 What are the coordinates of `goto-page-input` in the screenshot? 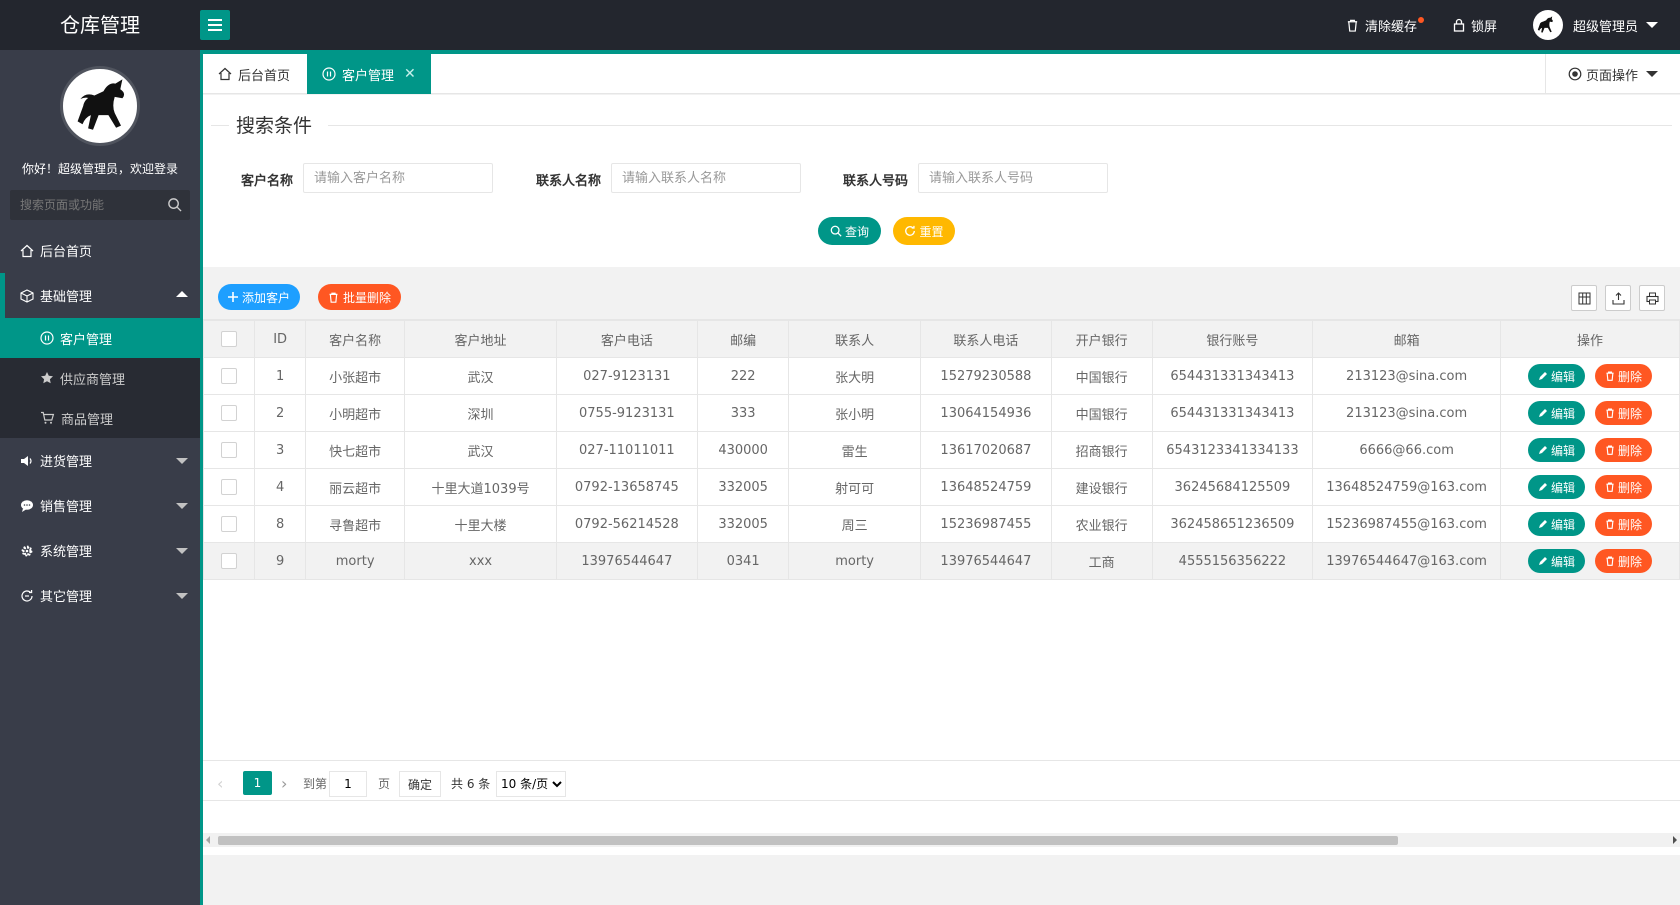 It's located at (348, 784).